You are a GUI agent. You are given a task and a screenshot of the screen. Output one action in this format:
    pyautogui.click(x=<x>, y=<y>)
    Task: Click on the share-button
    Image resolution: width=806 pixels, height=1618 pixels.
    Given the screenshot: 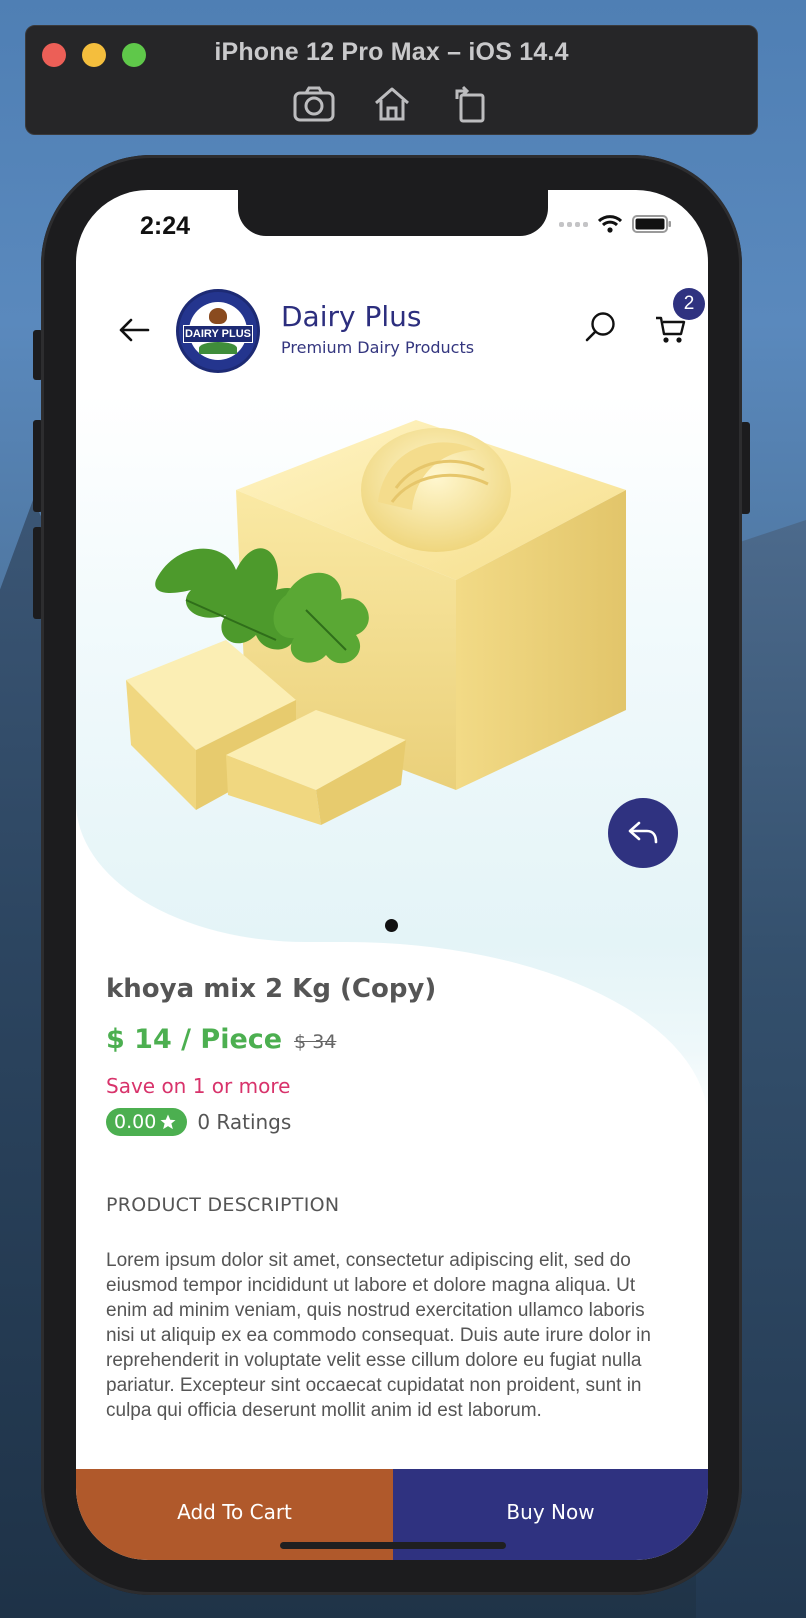 What is the action you would take?
    pyautogui.click(x=643, y=833)
    